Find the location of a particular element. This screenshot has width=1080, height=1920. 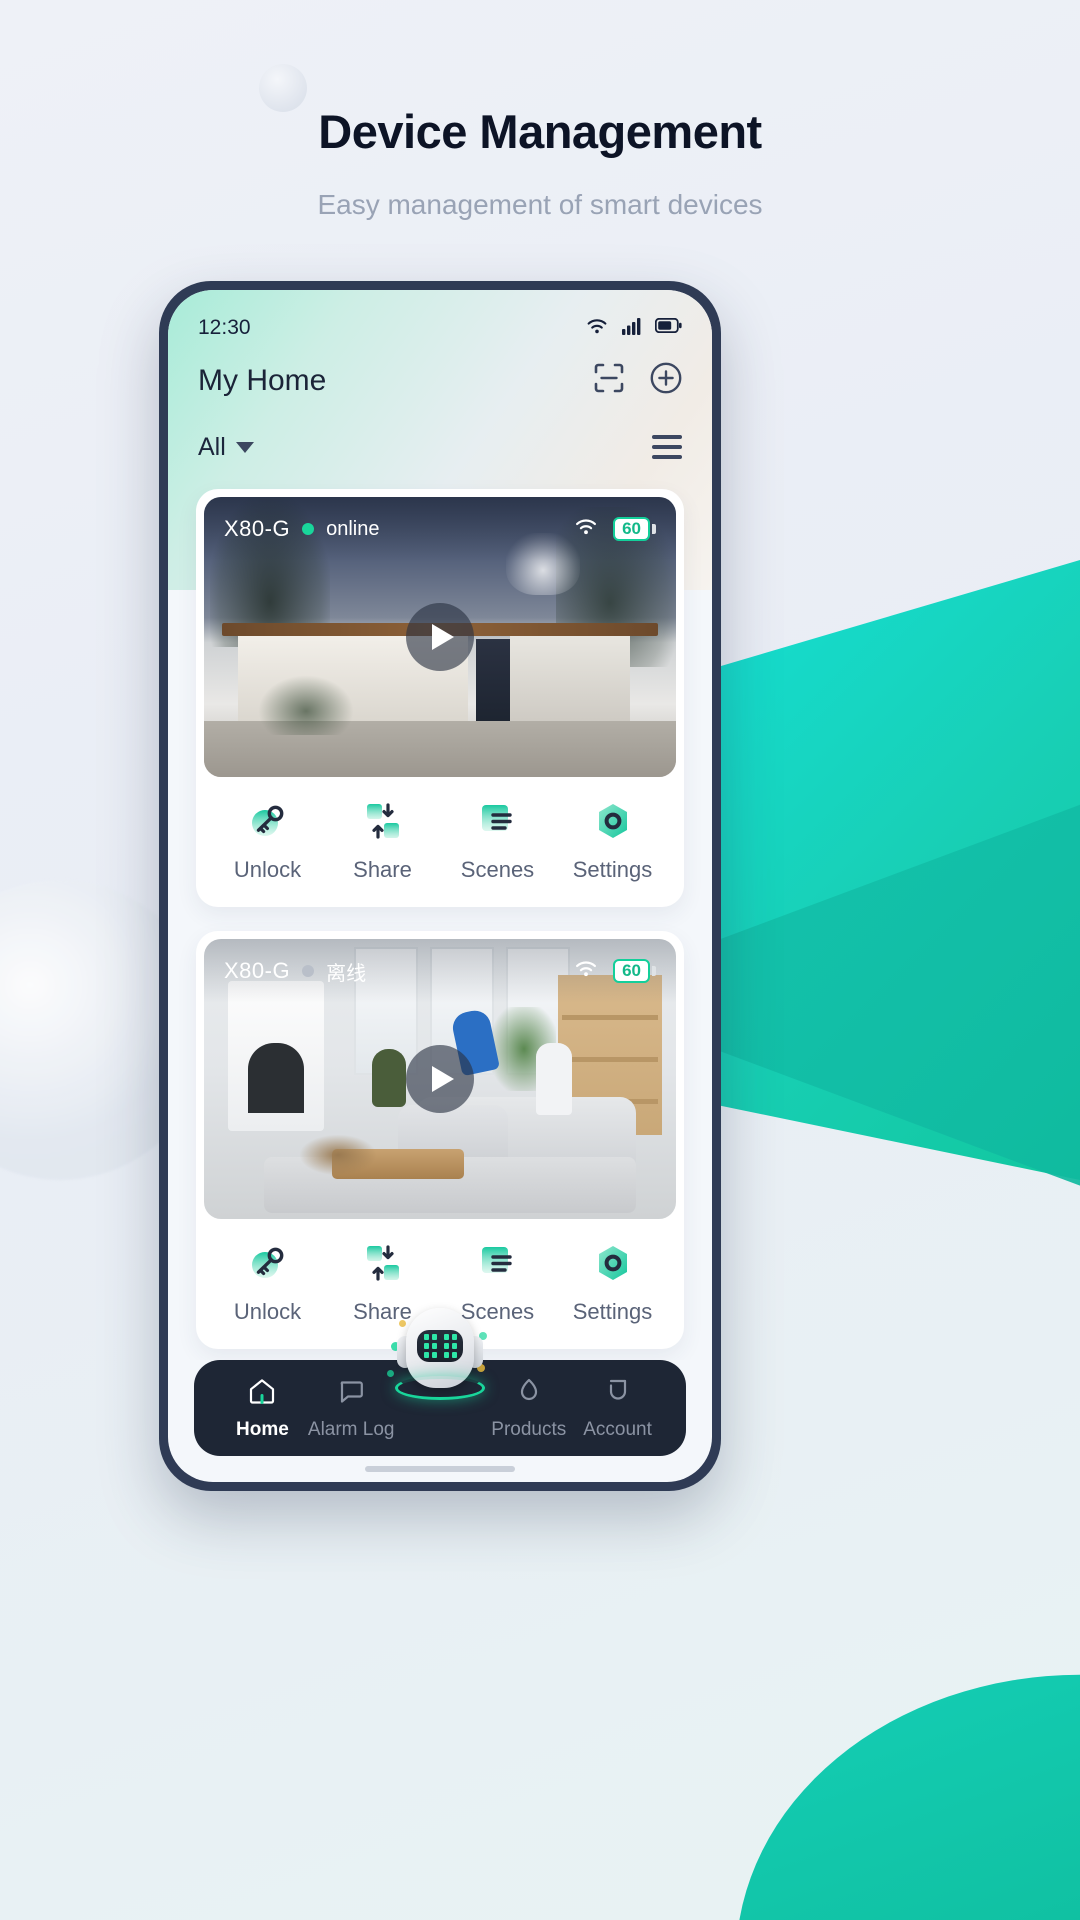

nav-label: Home is located at coordinates (262, 1429).